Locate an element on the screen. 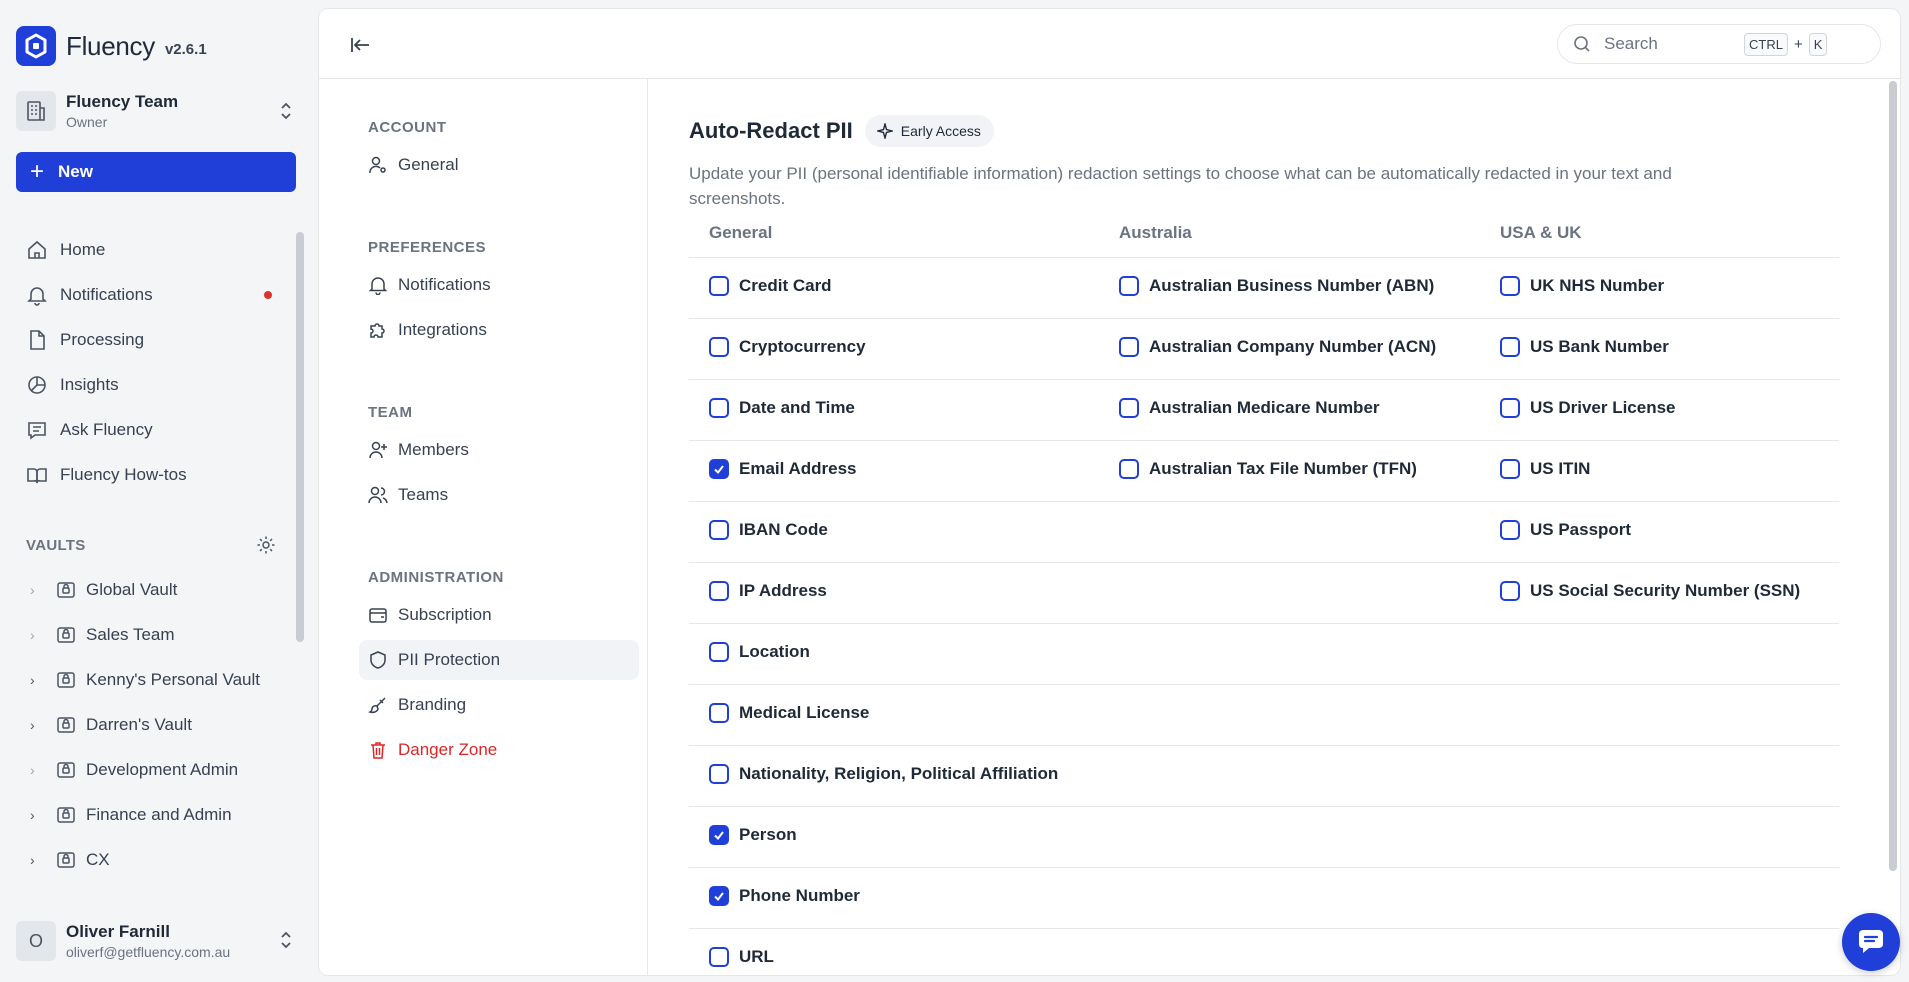  nav-item-home: Home is located at coordinates (151, 249).